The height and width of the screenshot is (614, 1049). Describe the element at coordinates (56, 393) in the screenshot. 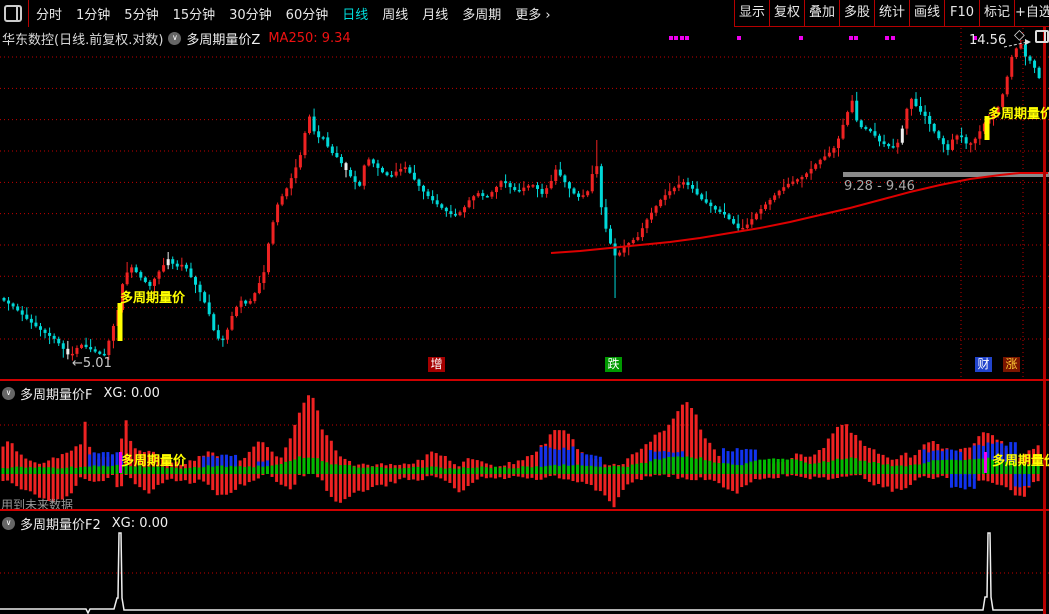

I see `panel2-indicator-name: 多周期量价F` at that location.